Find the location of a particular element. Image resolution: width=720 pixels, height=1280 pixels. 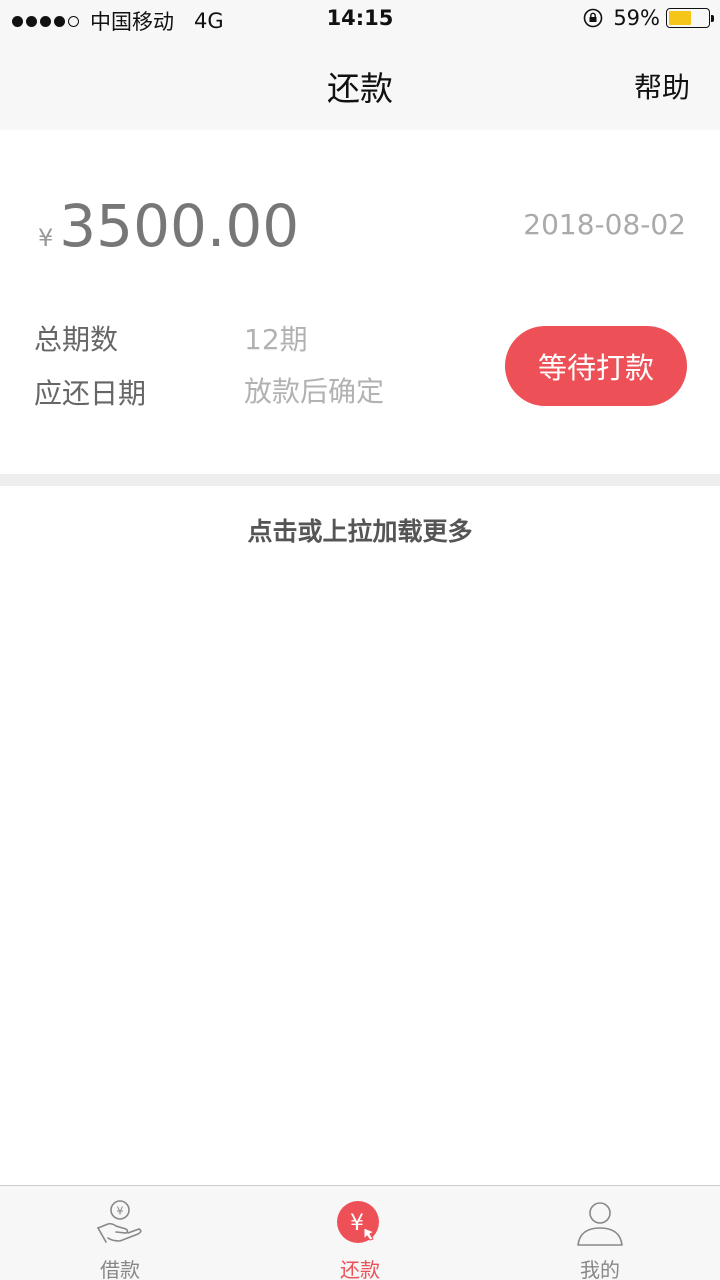

loan-date: 2018-08-02 is located at coordinates (604, 224).